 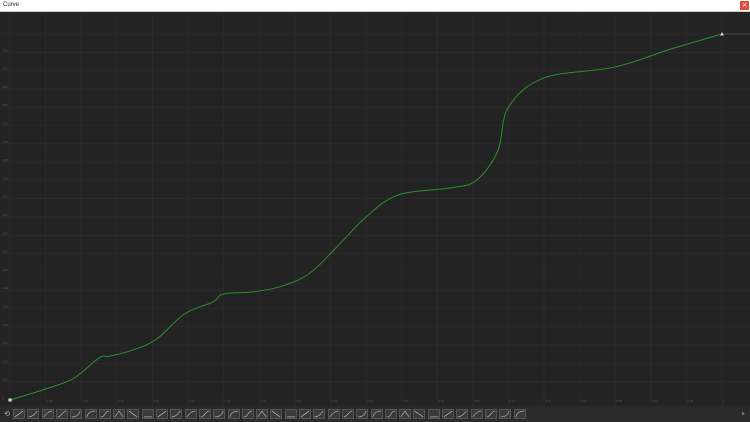 What do you see at coordinates (305, 414) in the screenshot?
I see `preset-ease-out-circ-button` at bounding box center [305, 414].